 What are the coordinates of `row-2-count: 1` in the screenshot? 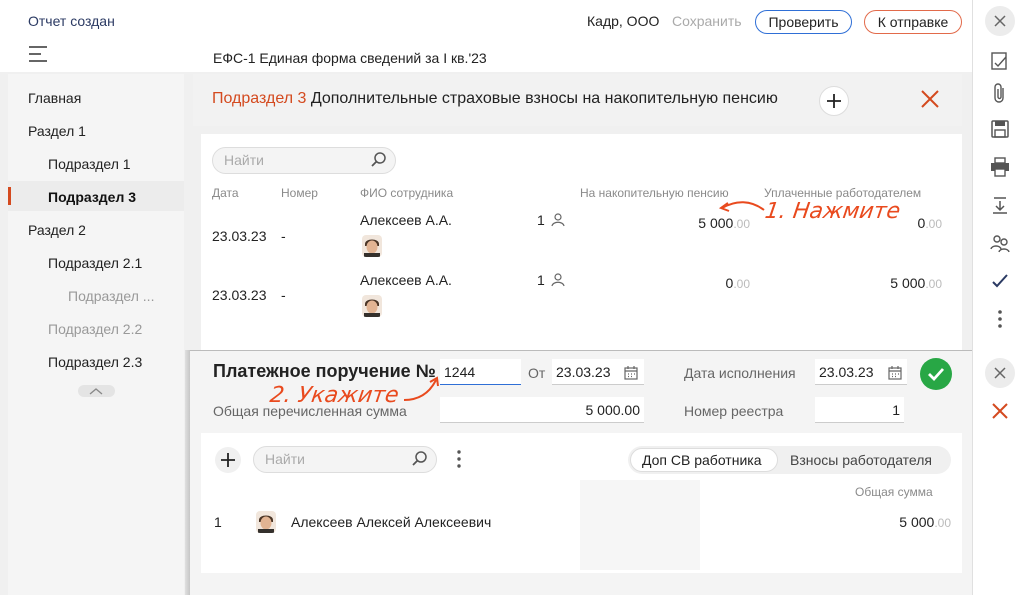 It's located at (541, 280).